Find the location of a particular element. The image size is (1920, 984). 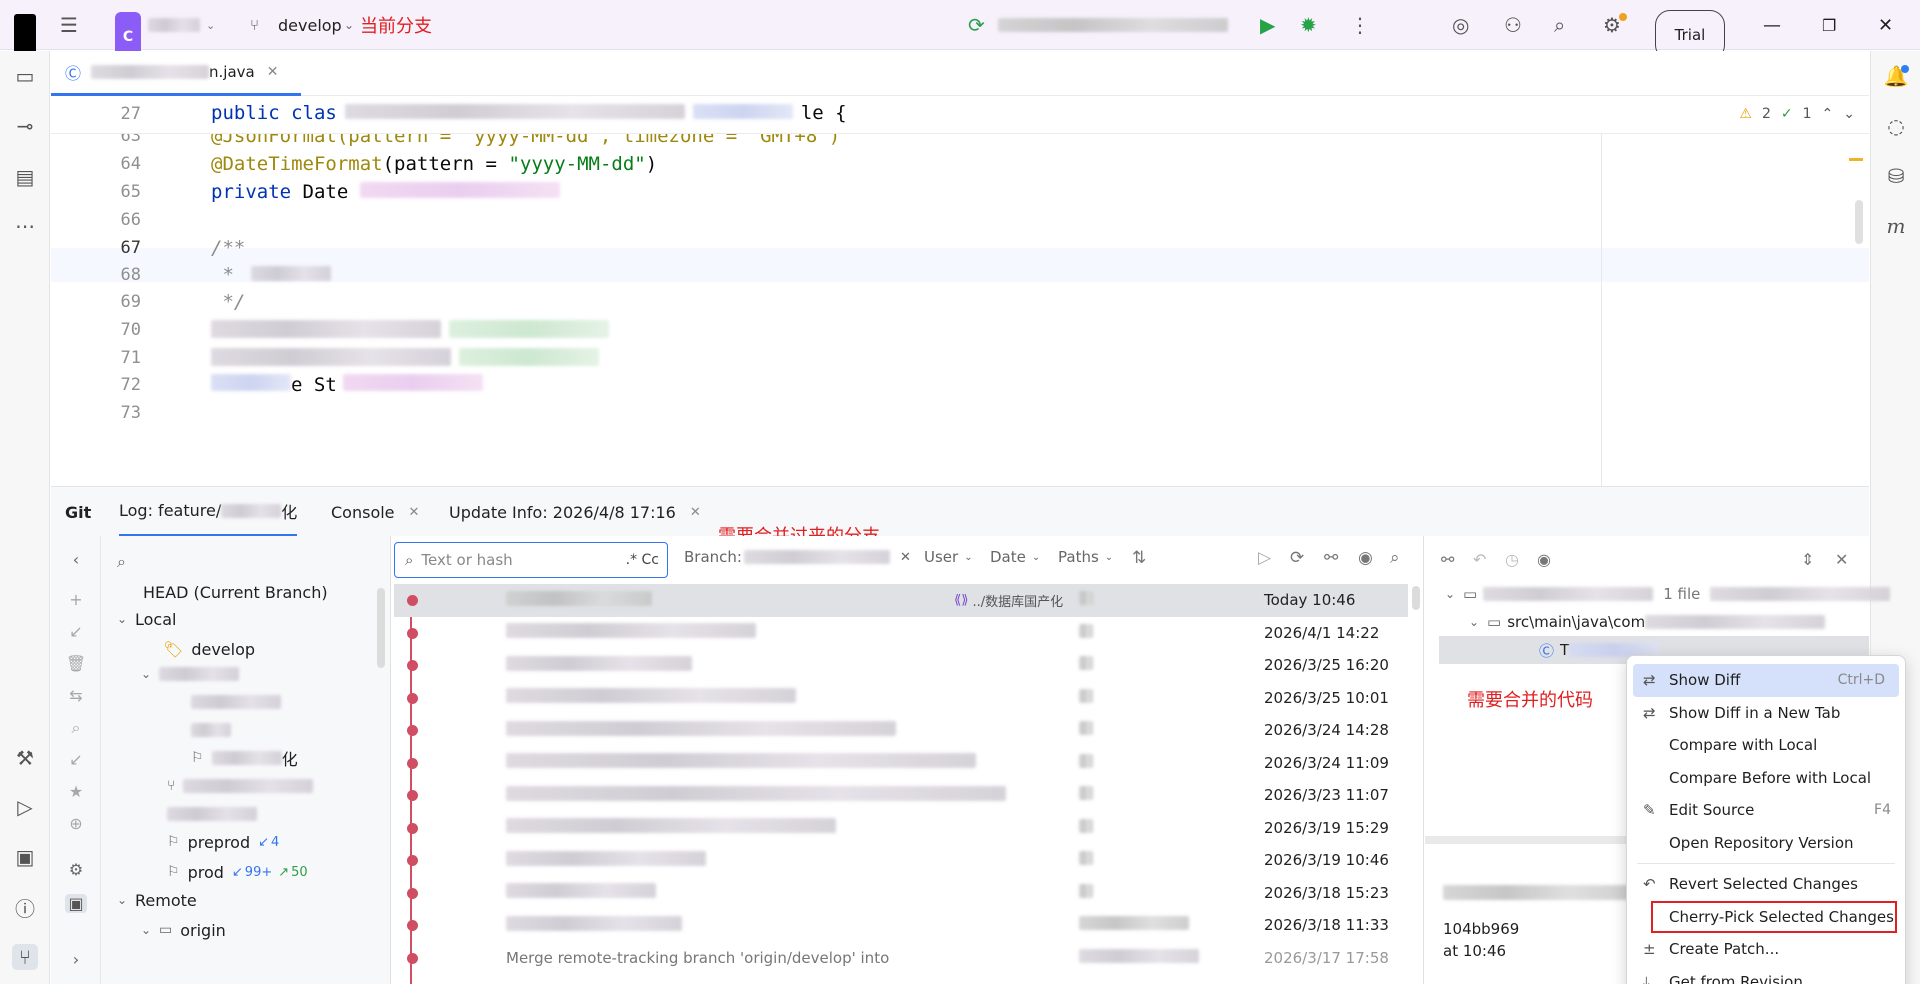

problems-icon: ⓘ is located at coordinates (25, 907).